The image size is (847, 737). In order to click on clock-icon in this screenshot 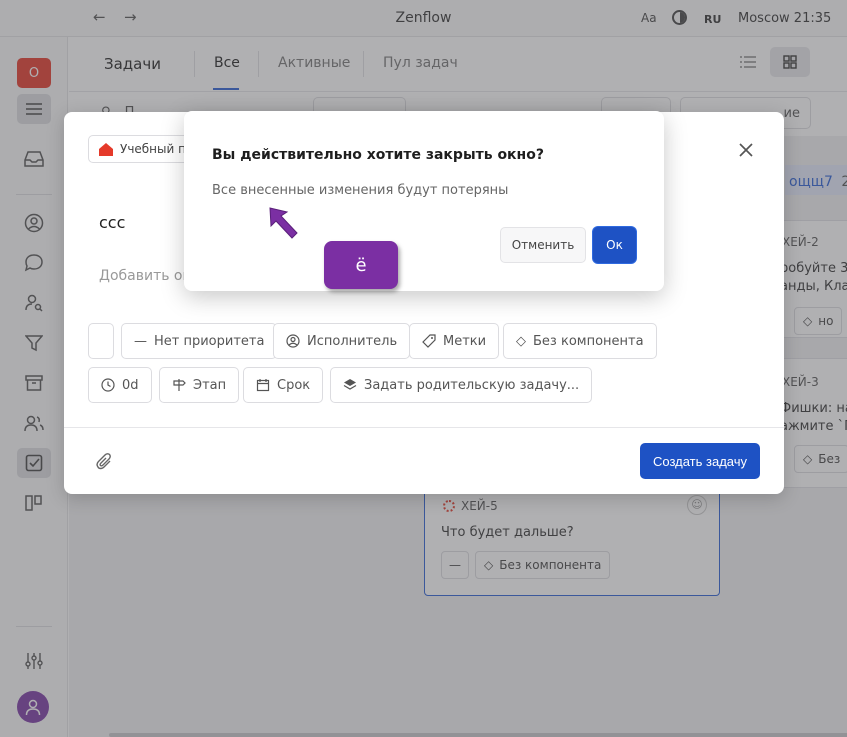, I will do `click(108, 385)`.